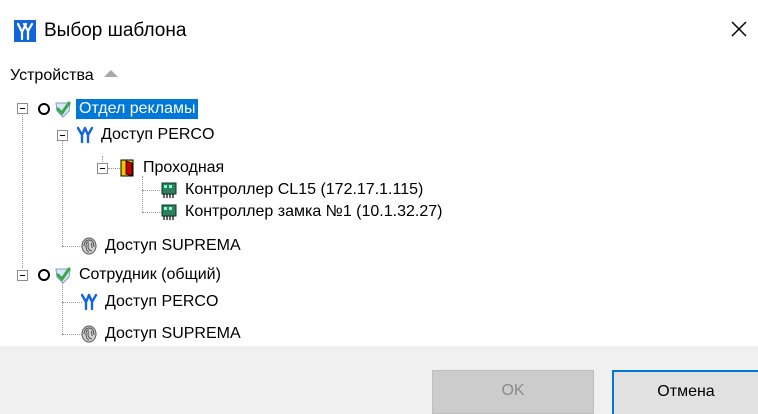 Image resolution: width=758 pixels, height=414 pixels. I want to click on tree-node-prohodnaya: Проходная, so click(172, 168).